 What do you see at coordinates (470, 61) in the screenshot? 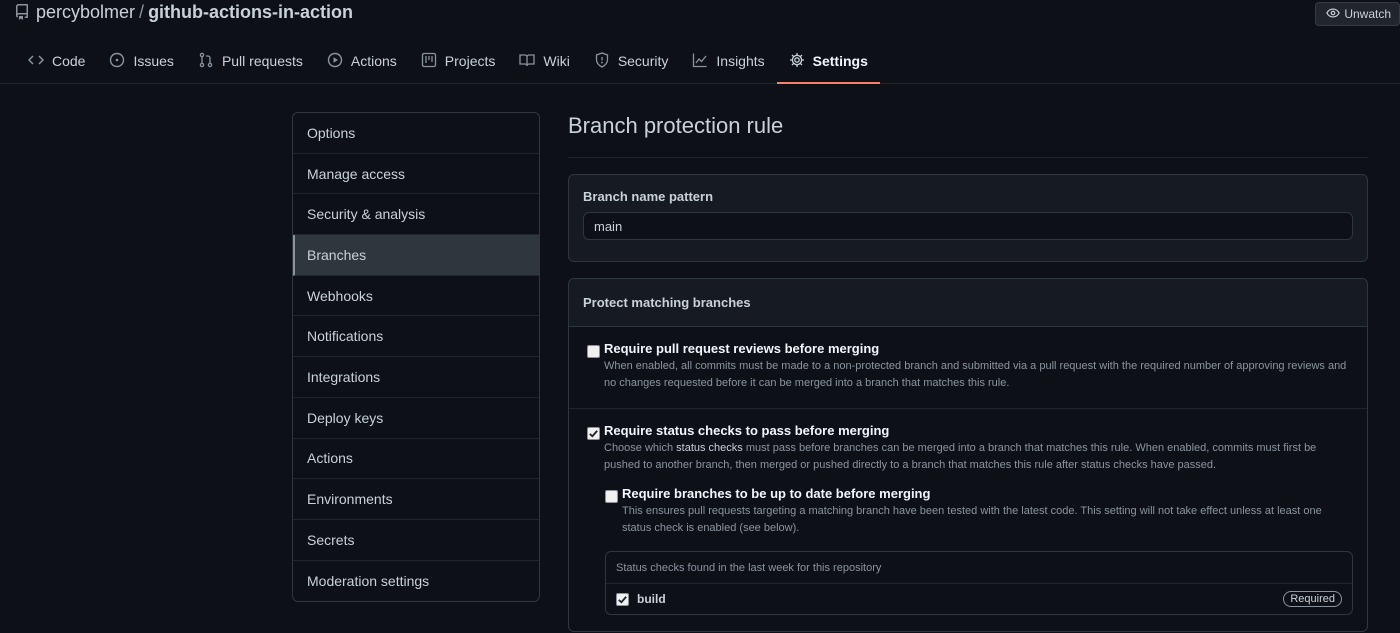
I see `tab-label: Projects` at bounding box center [470, 61].